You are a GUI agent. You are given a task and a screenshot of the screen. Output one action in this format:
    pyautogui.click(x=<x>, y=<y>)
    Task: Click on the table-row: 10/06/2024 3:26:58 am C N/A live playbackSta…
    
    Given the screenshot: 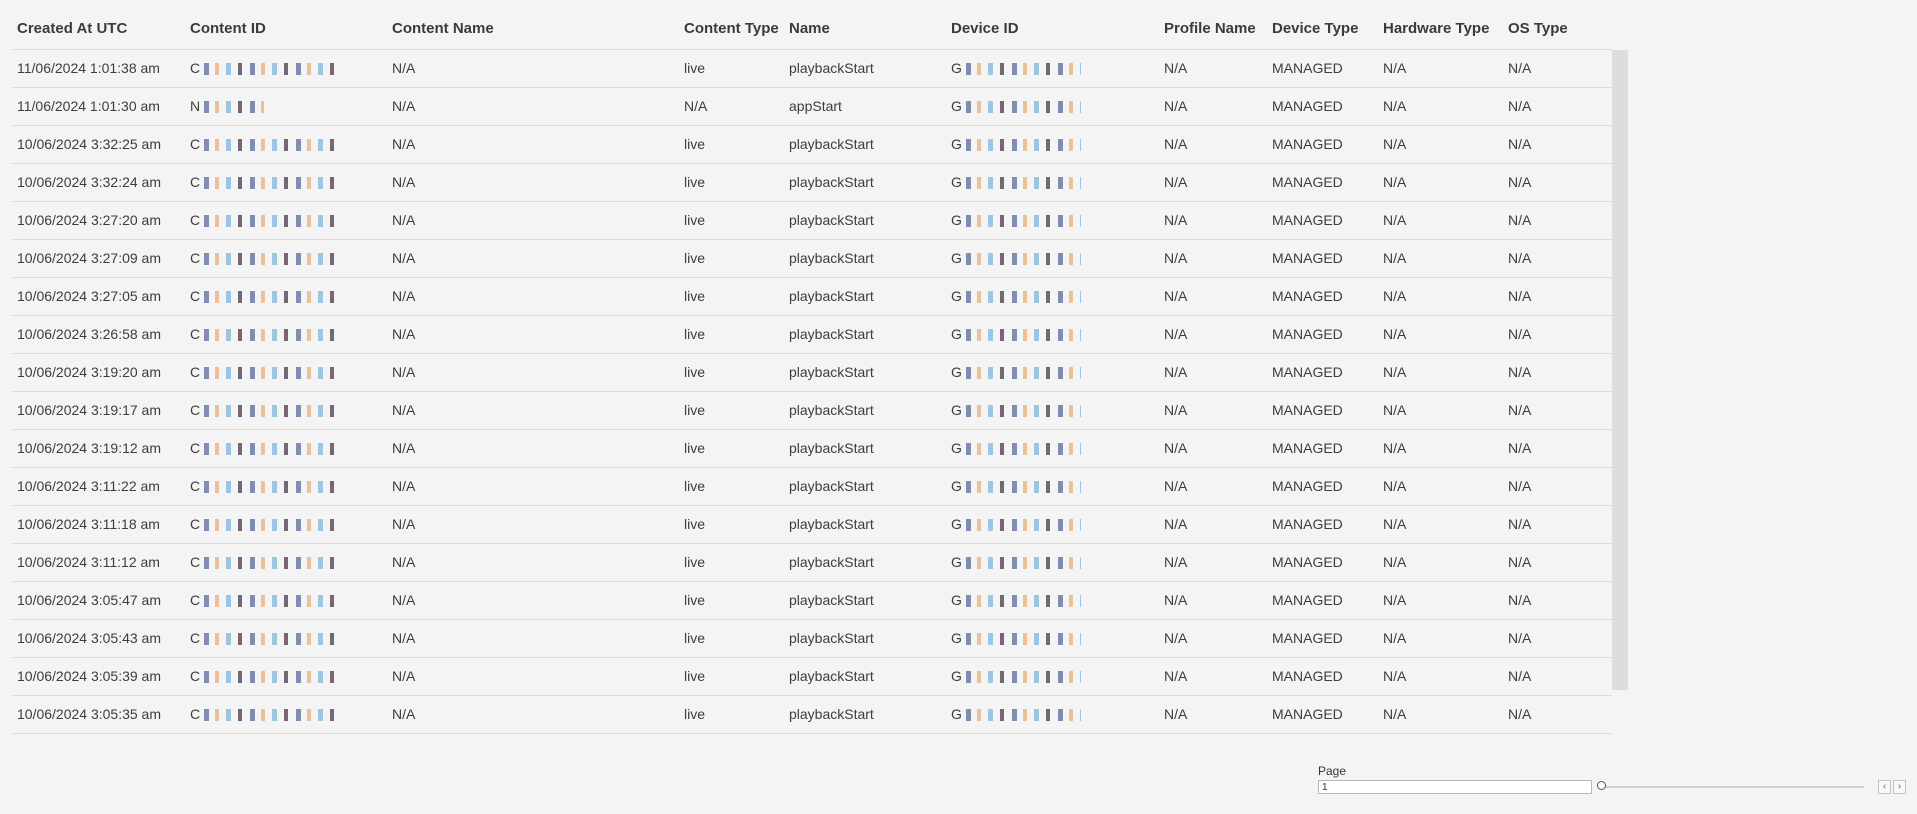 What is the action you would take?
    pyautogui.click(x=812, y=334)
    